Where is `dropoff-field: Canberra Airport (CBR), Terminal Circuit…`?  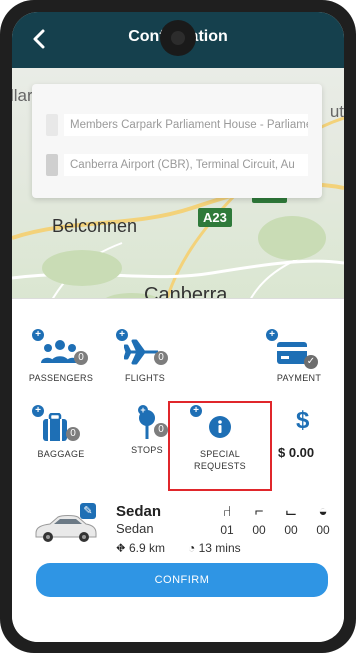
dropoff-field: Canberra Airport (CBR), Terminal Circuit… is located at coordinates (186, 165).